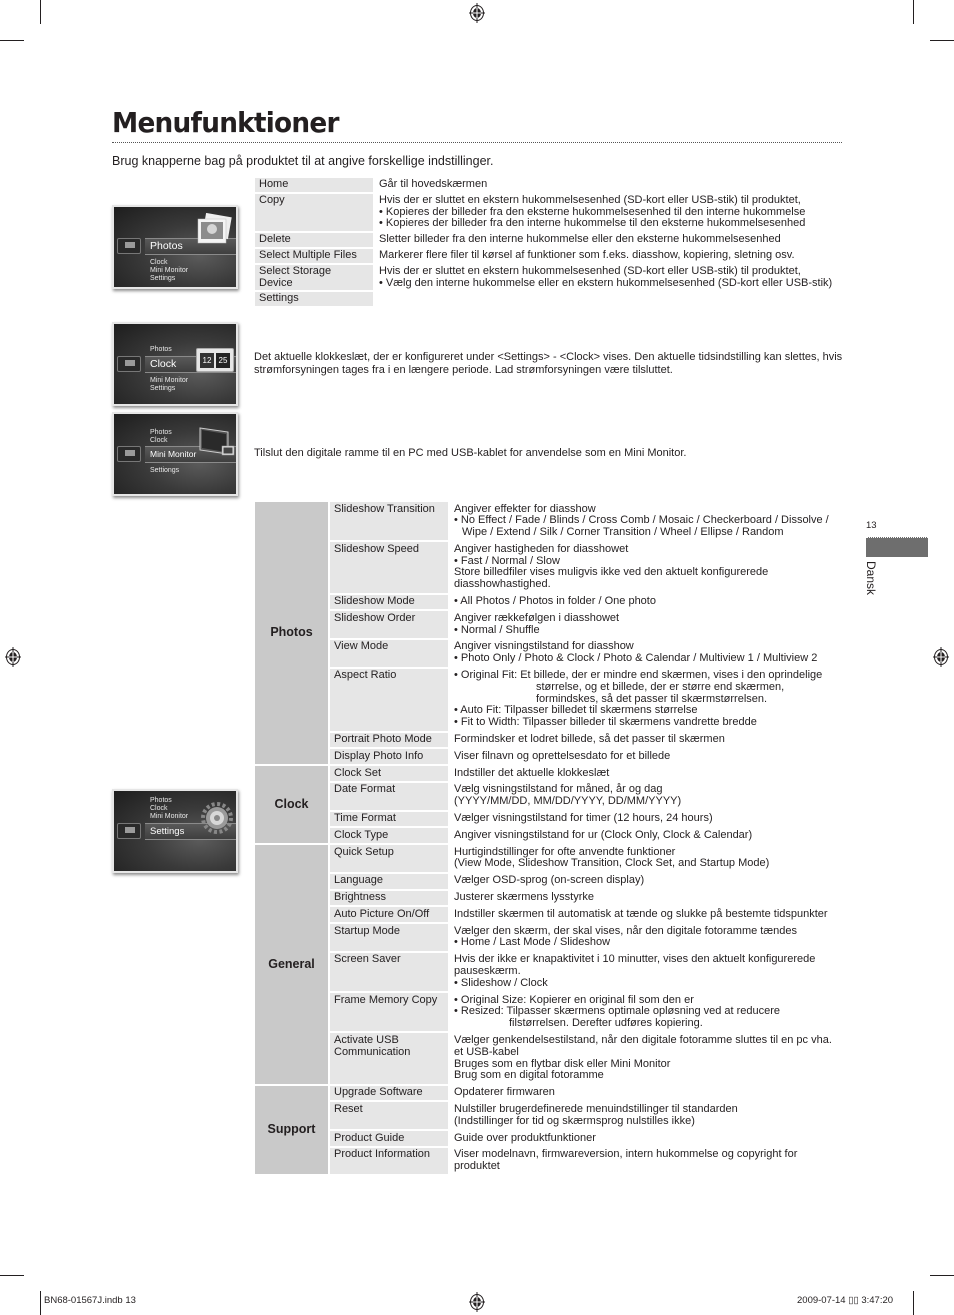 The width and height of the screenshot is (954, 1315). Describe the element at coordinates (549, 300) in the screenshot. I see `table-row: Settings` at that location.